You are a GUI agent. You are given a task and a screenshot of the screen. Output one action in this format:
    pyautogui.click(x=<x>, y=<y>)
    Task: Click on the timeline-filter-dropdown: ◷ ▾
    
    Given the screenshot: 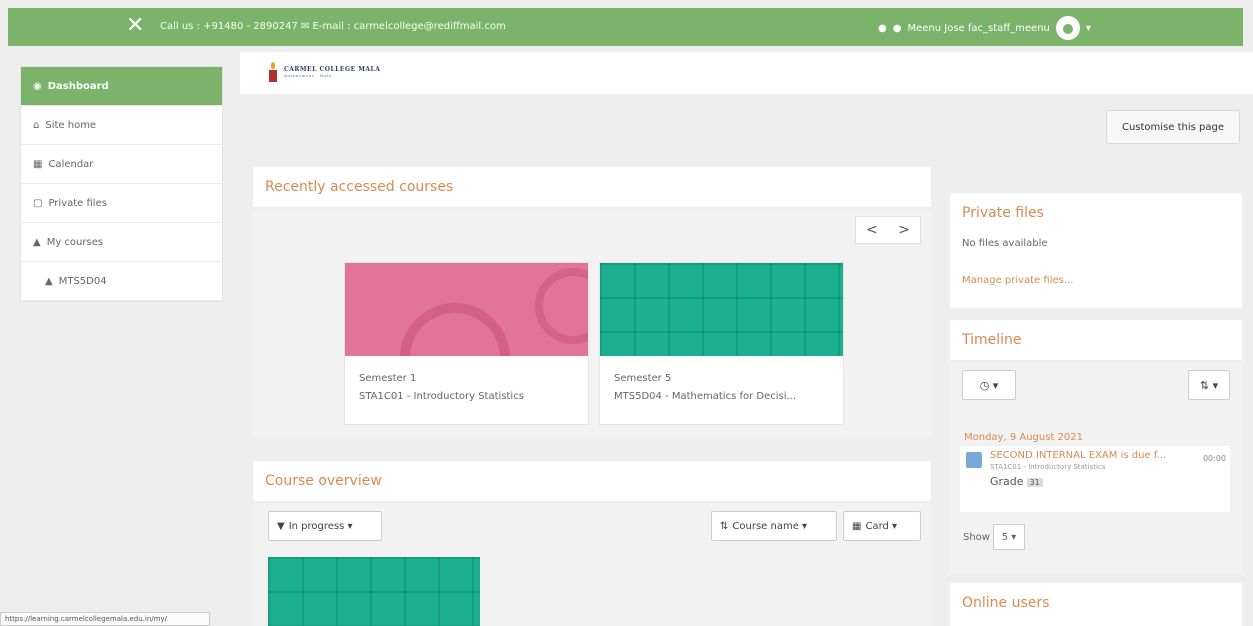 What is the action you would take?
    pyautogui.click(x=989, y=385)
    